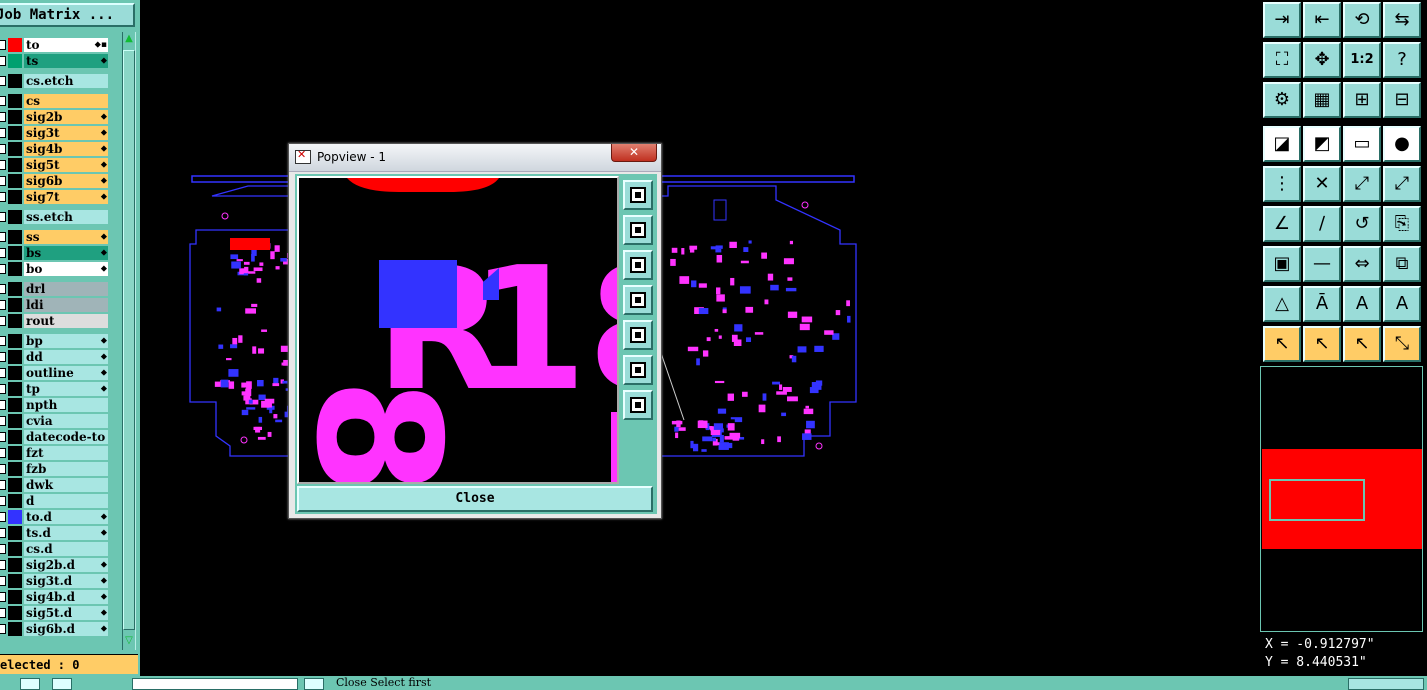 Image resolution: width=1427 pixels, height=690 pixels. I want to click on layer-row: bs ⬥, so click(55, 253).